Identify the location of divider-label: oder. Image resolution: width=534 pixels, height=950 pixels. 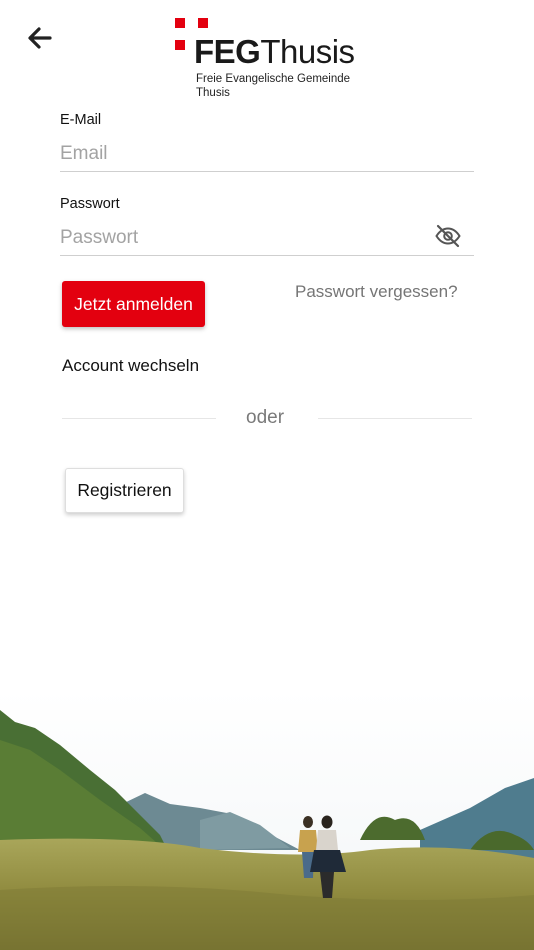
(265, 417).